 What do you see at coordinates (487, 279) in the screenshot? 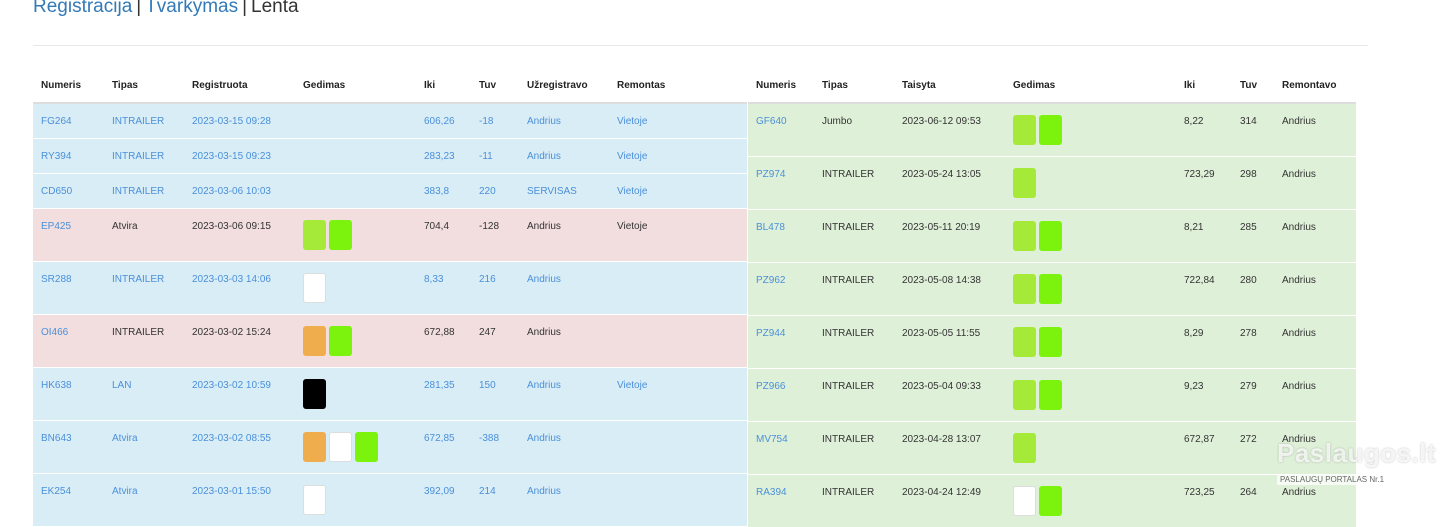
I see `tuv-value: 216` at bounding box center [487, 279].